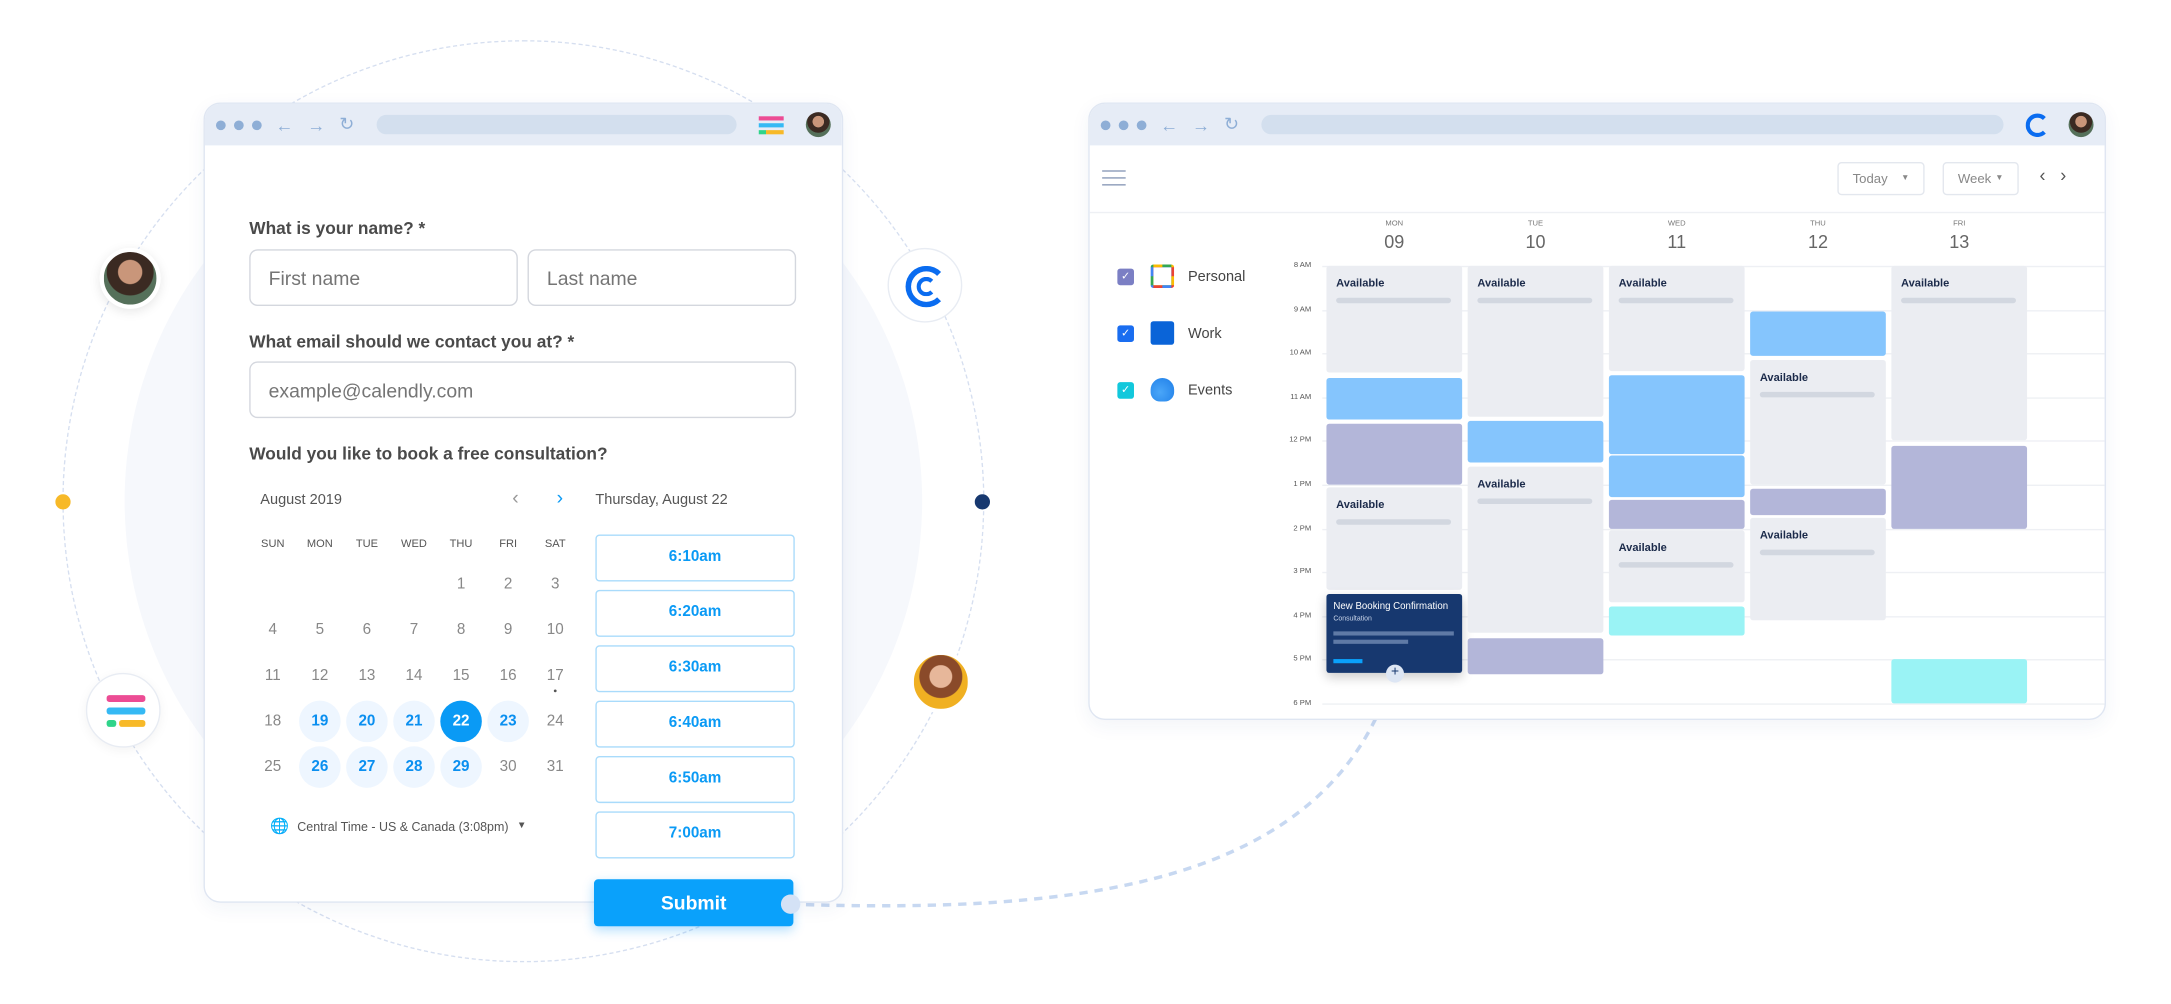  Describe the element at coordinates (1352, 619) in the screenshot. I see `booking-subtitle: Consultation` at that location.